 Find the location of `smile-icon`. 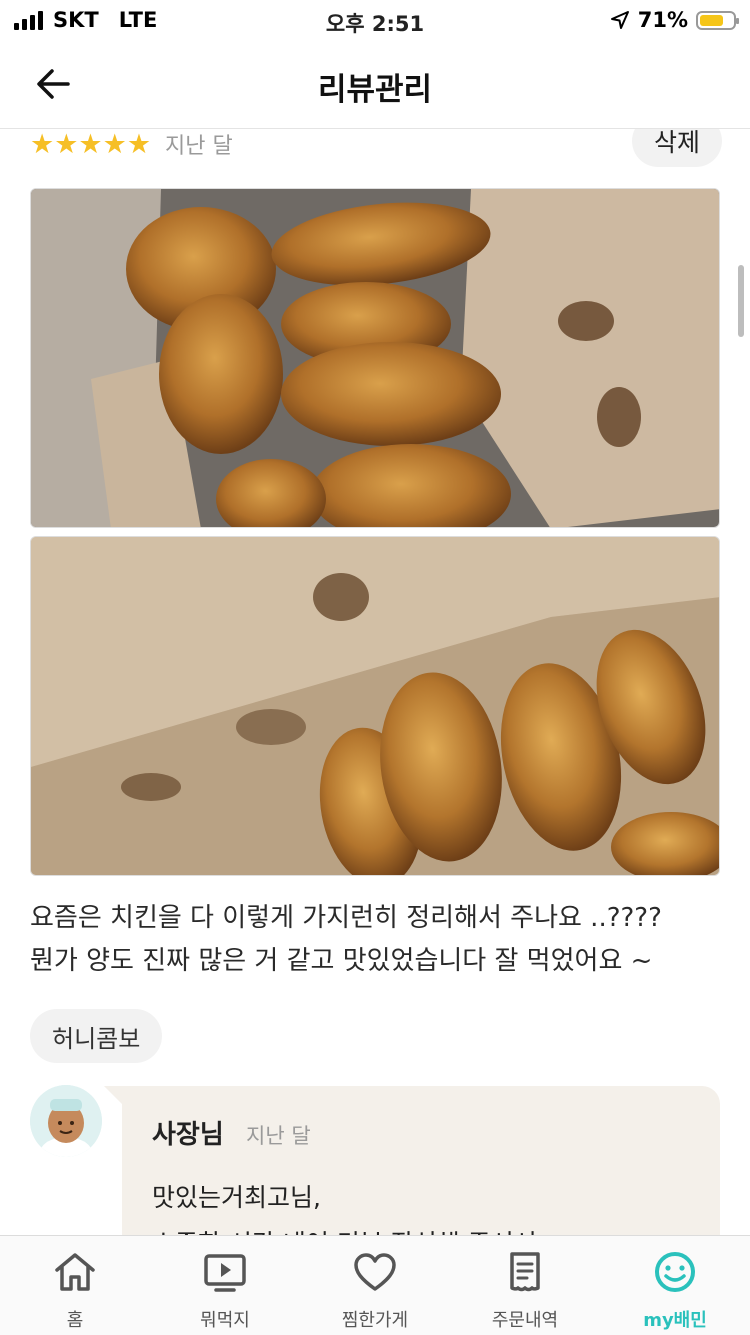

smile-icon is located at coordinates (675, 1272).